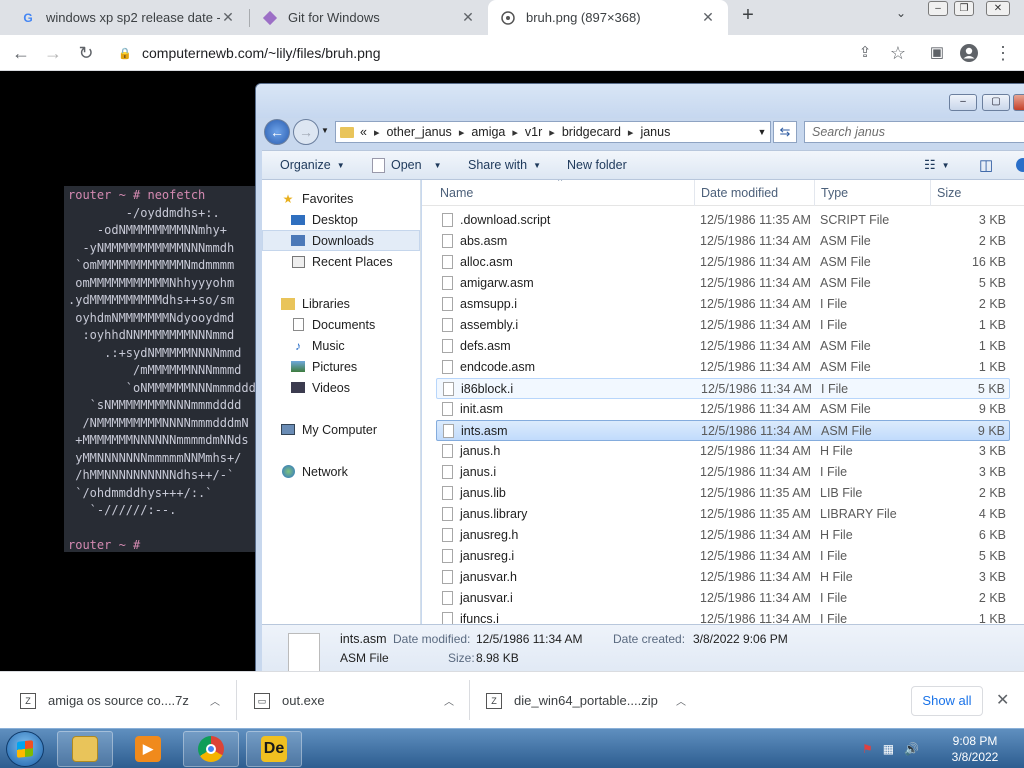 The height and width of the screenshot is (768, 1024). What do you see at coordinates (151, 247) in the screenshot?
I see `terminal-line: -yNMMMMMMMMMMMNNNmmdh` at bounding box center [151, 247].